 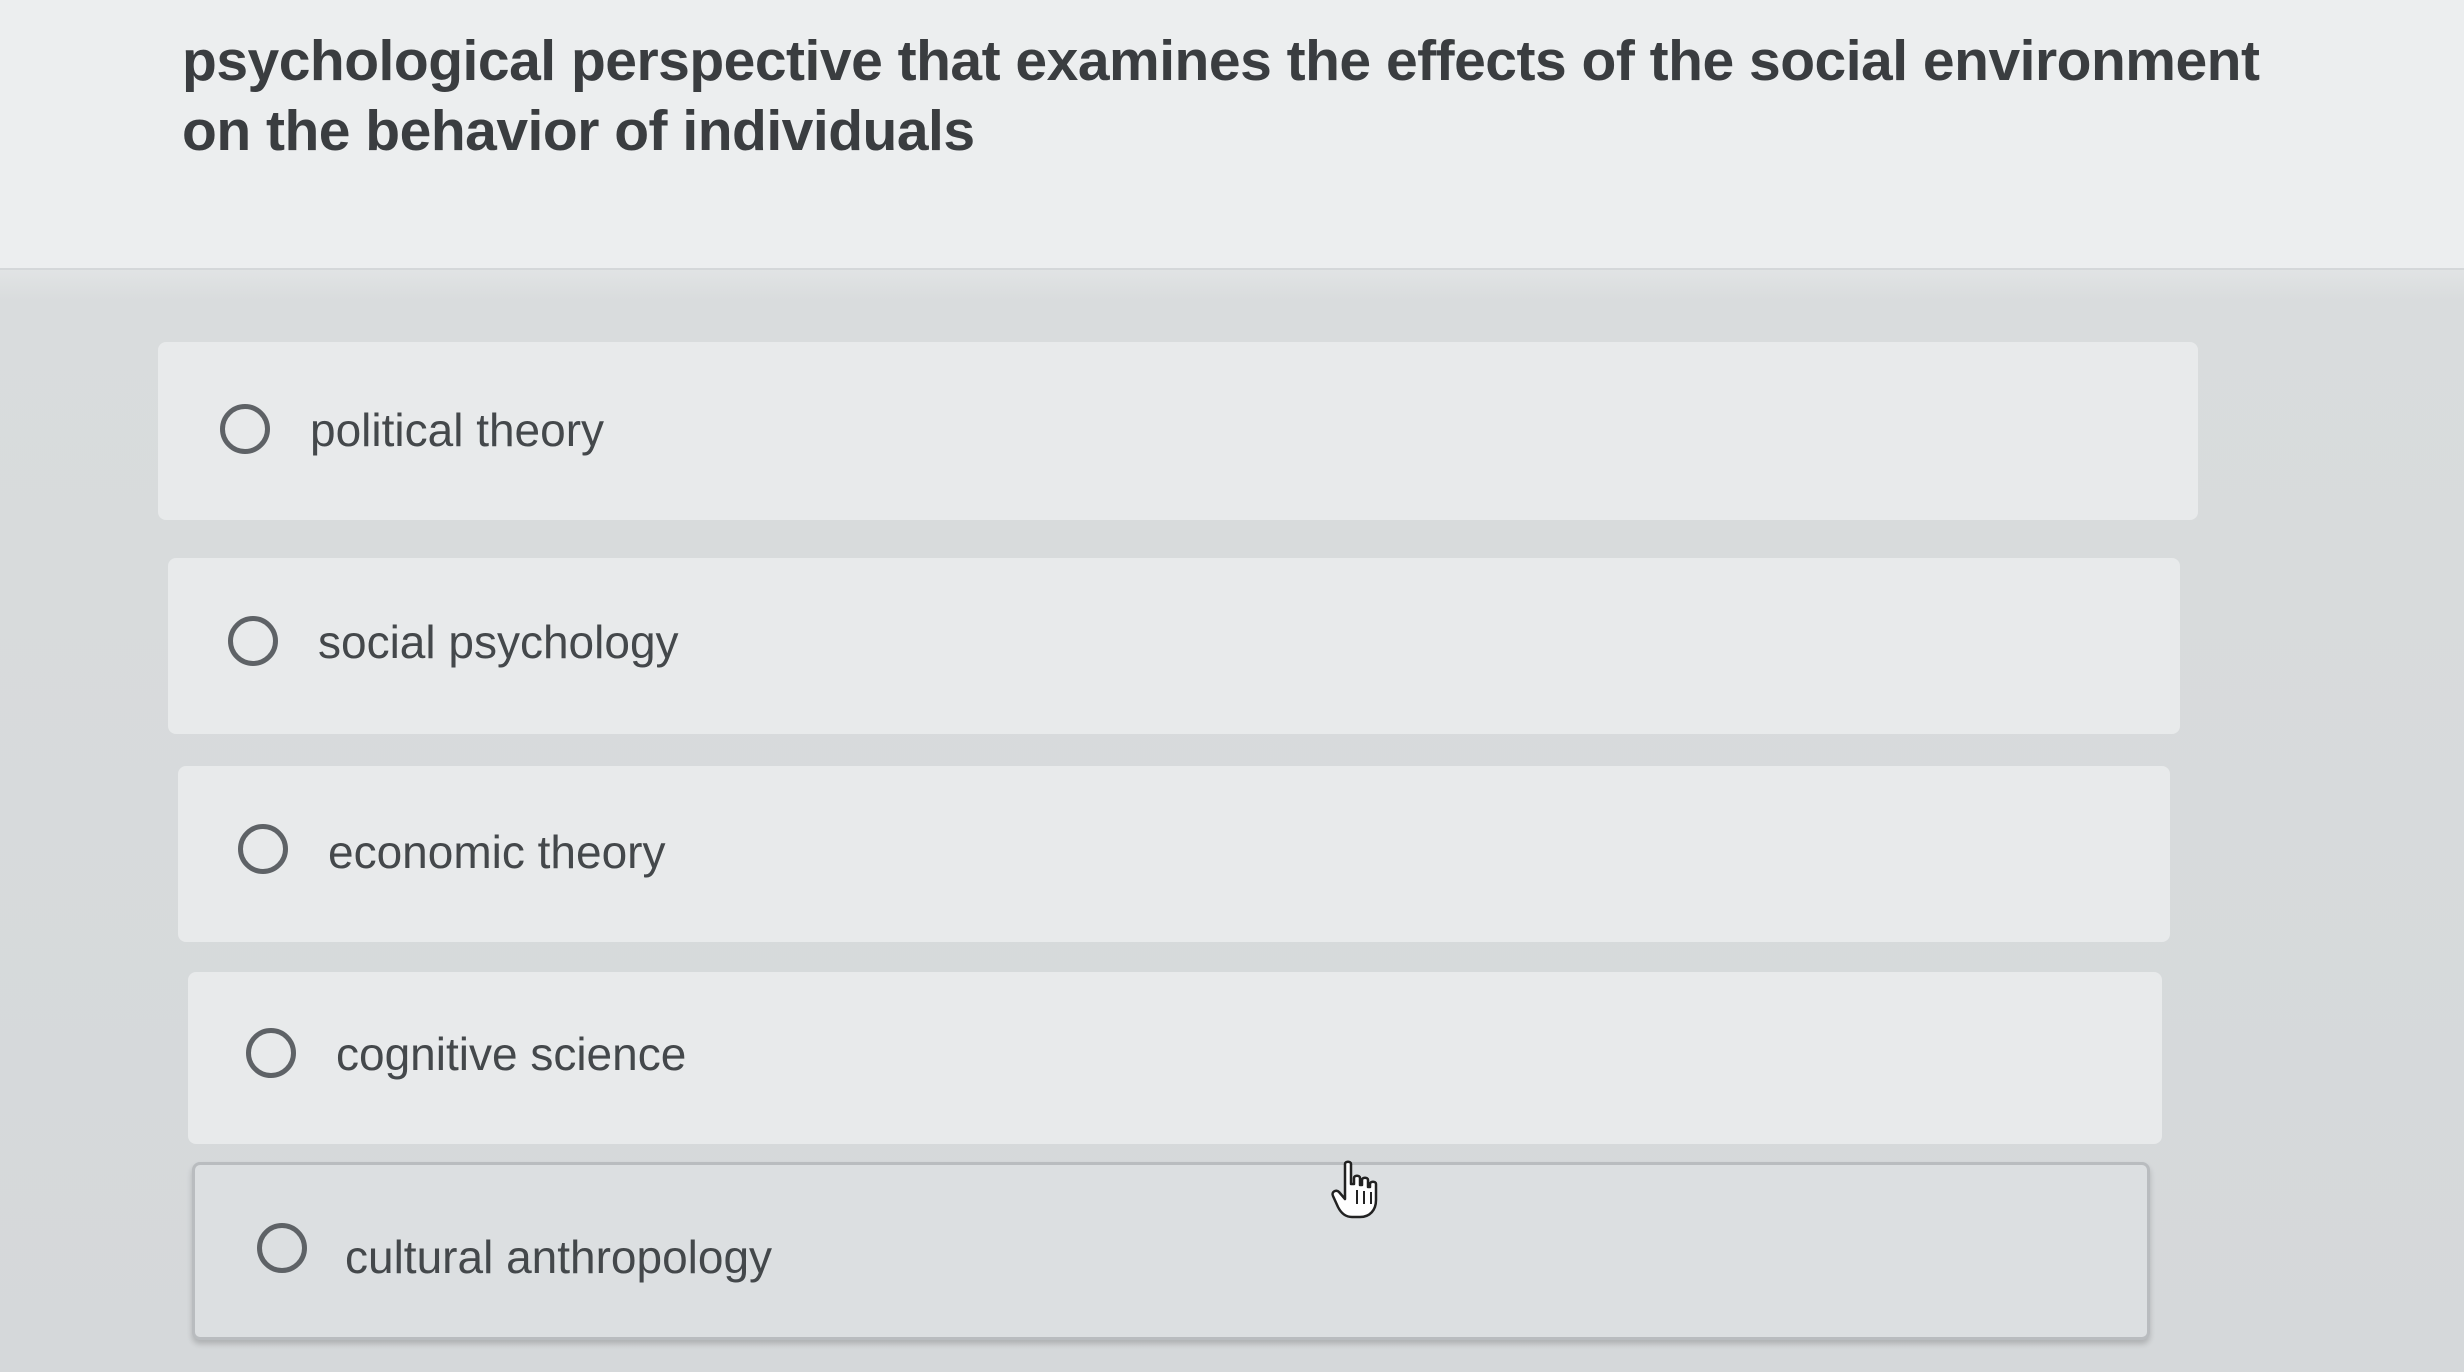 I want to click on answer-option-social-psychology: social psychology, so click(x=1174, y=646).